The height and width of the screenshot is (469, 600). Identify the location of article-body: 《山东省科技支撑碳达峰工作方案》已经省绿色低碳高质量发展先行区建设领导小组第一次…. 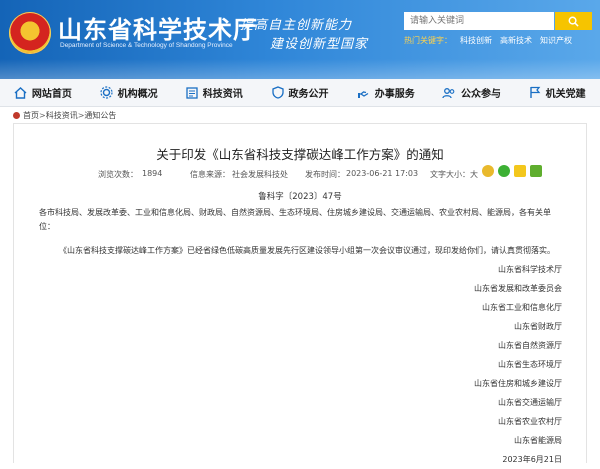
(307, 250).